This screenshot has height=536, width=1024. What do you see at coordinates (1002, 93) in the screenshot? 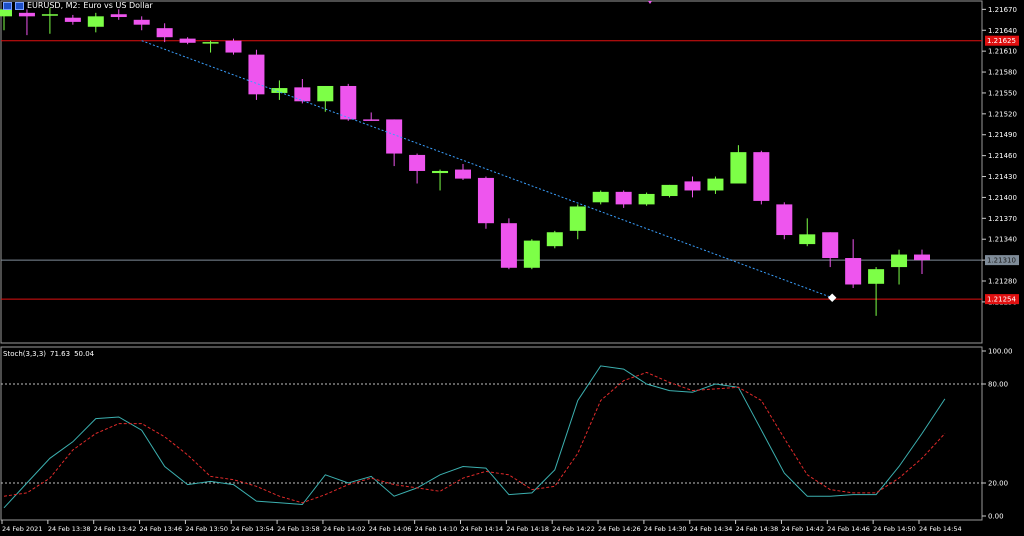
I see `price-tick-label: 1.21550` at bounding box center [1002, 93].